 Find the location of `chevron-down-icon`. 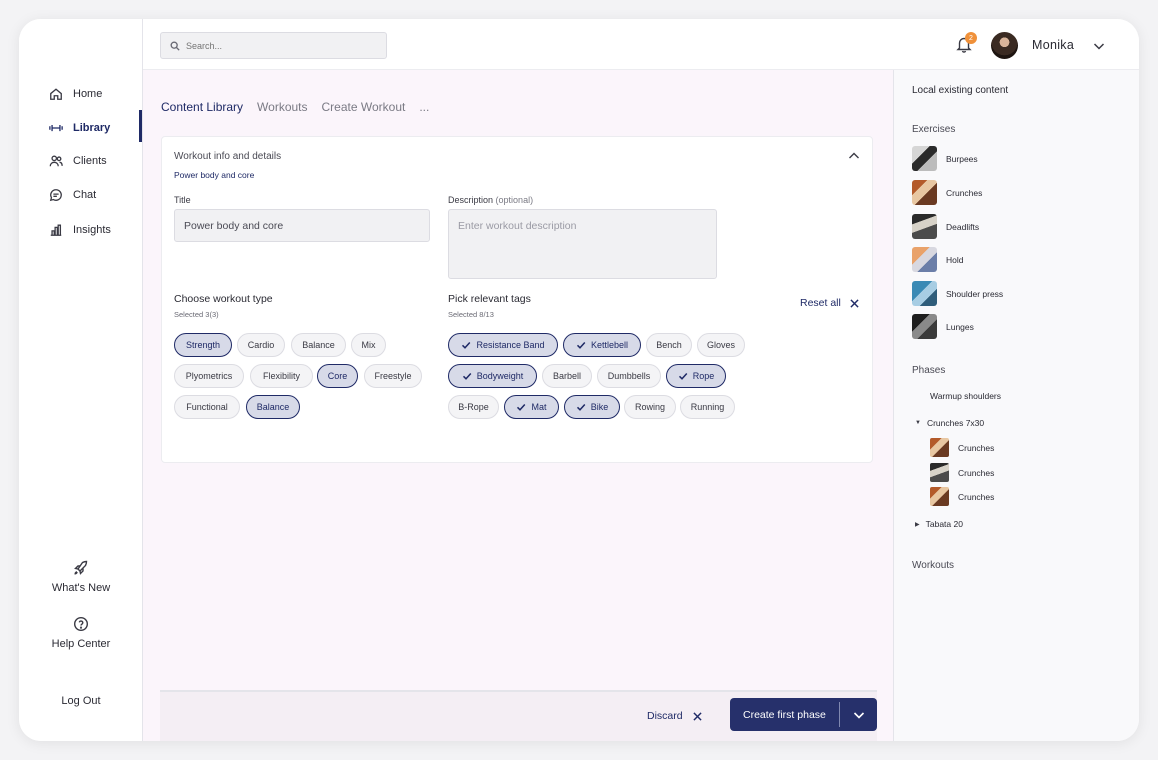

chevron-down-icon is located at coordinates (858, 715).